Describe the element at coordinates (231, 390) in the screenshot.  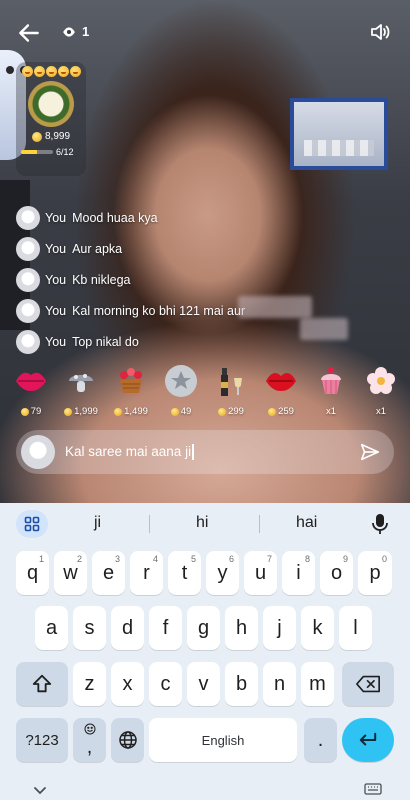
I see `gift-item: 299` at that location.